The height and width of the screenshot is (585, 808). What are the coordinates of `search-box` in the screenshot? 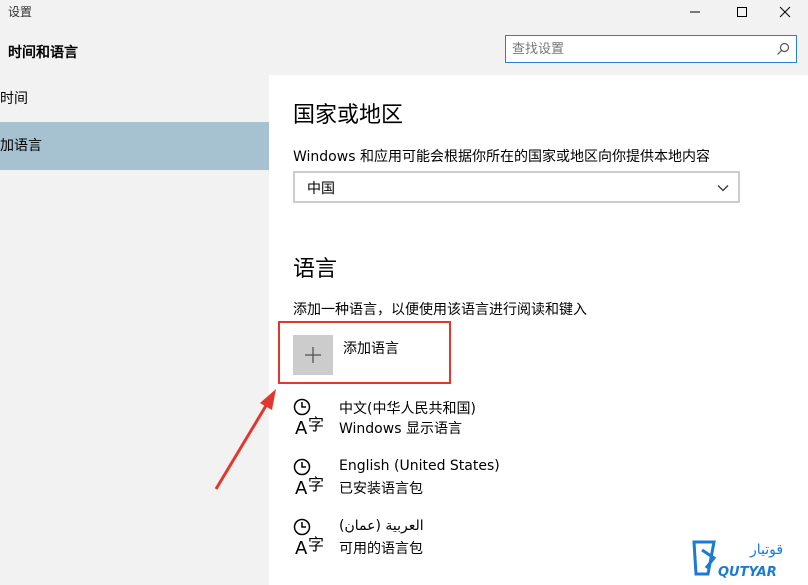 It's located at (651, 49).